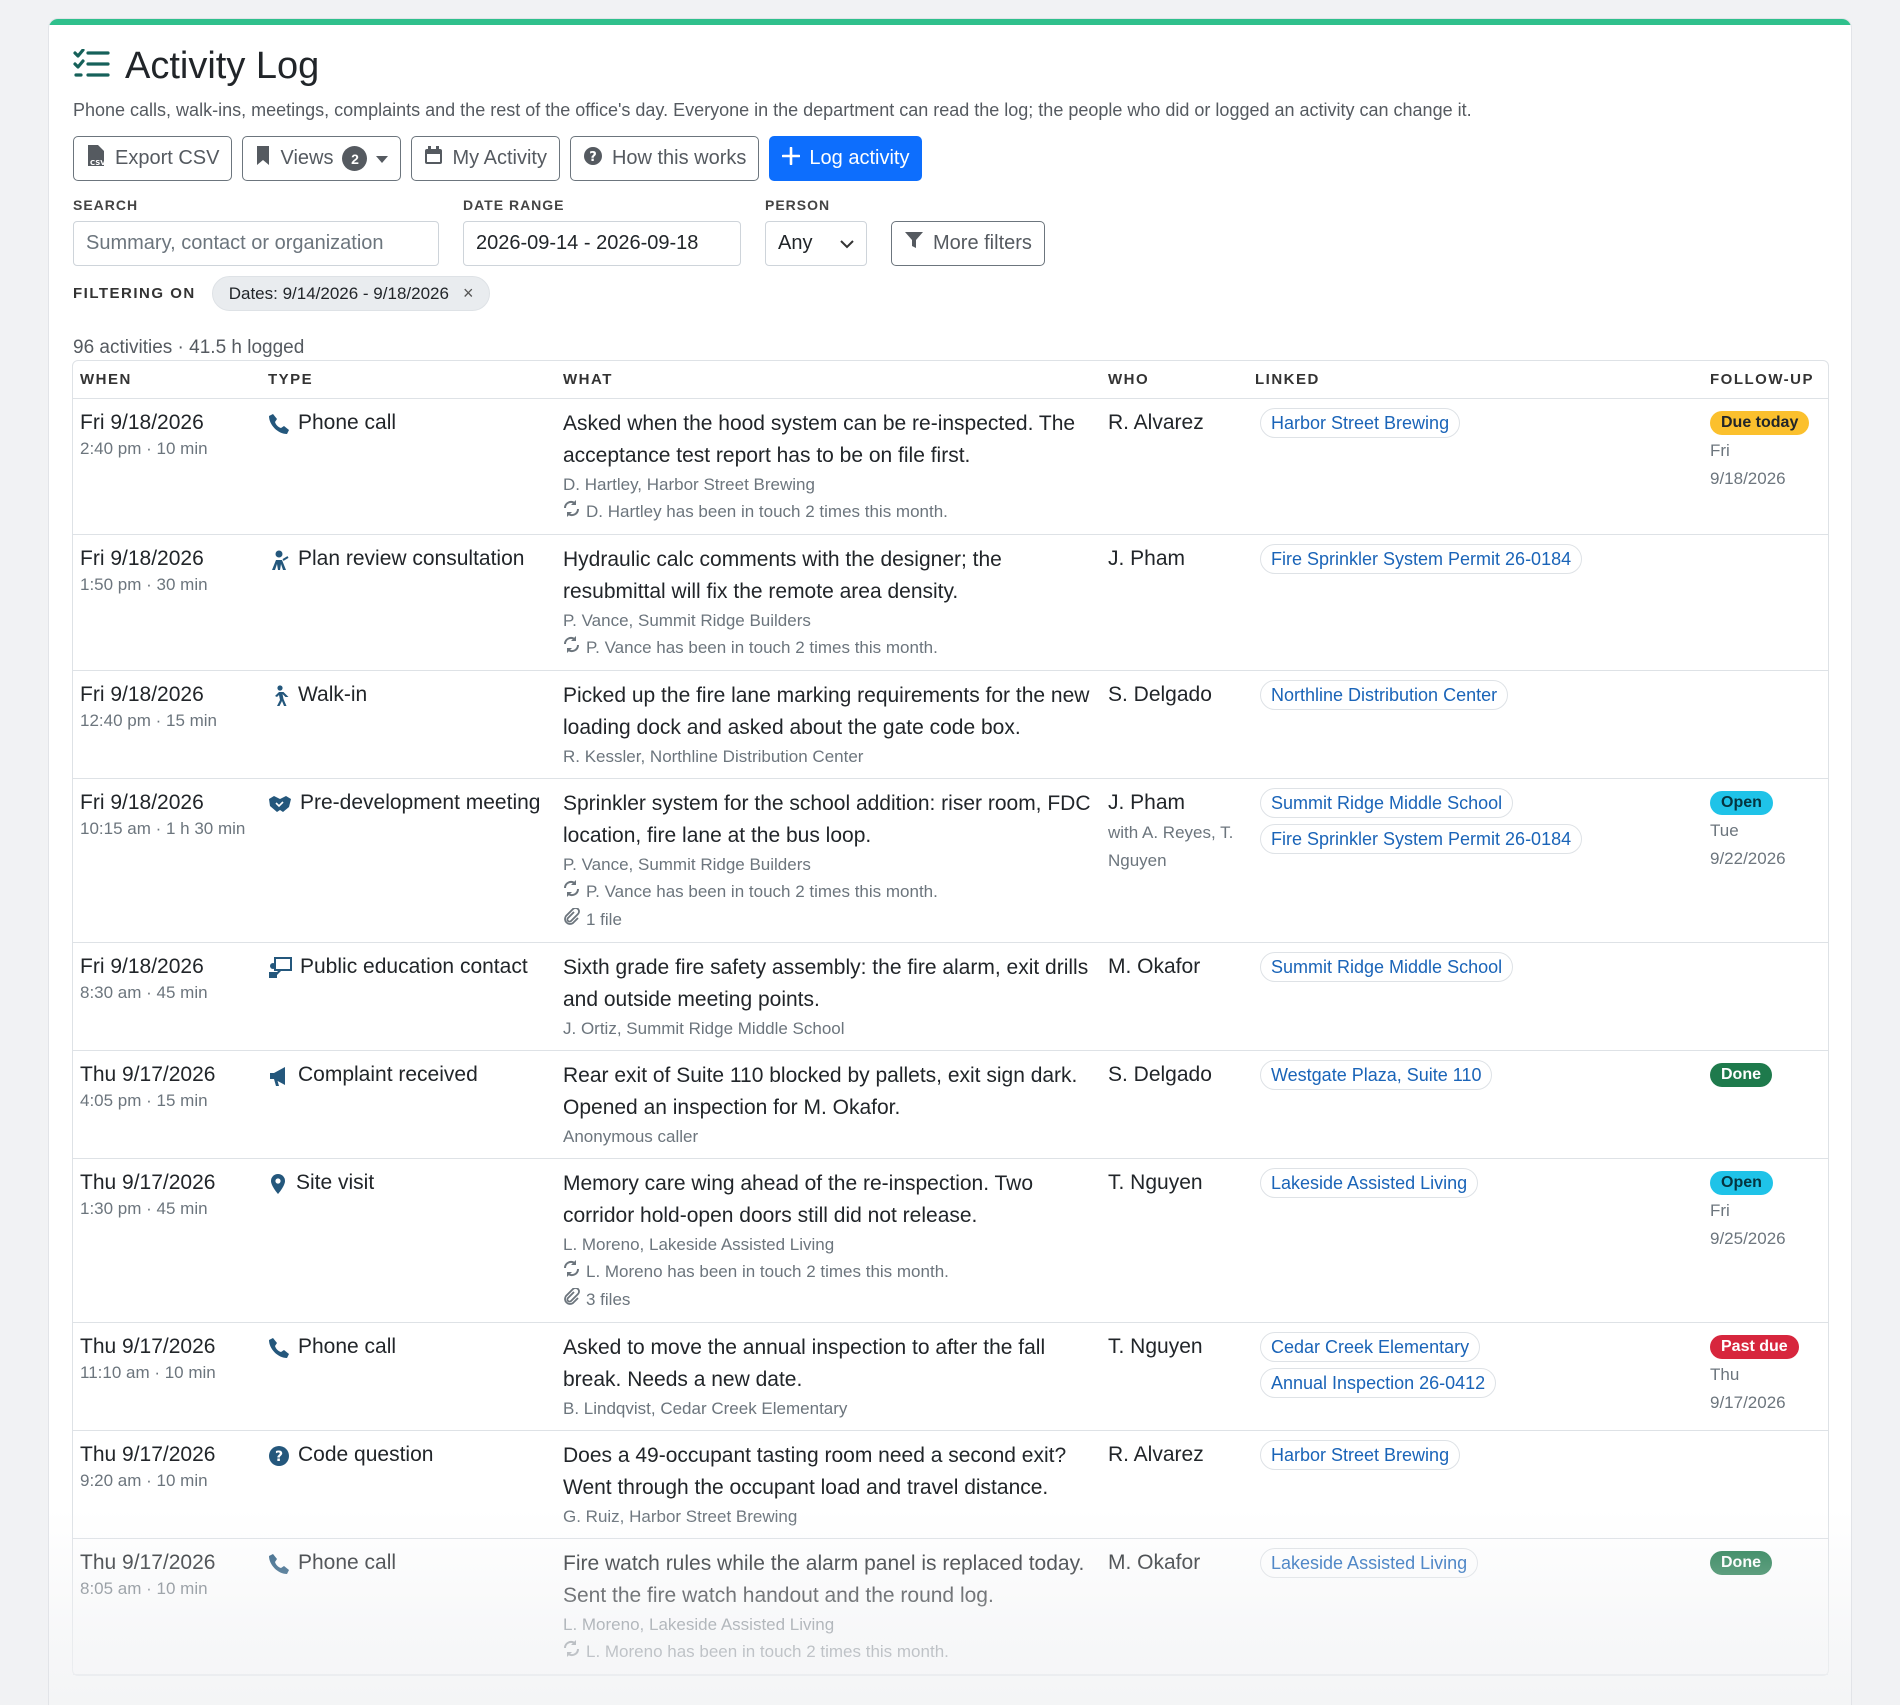 Image resolution: width=1900 pixels, height=1705 pixels. What do you see at coordinates (1760, 423) in the screenshot?
I see `follow-up-status-badge: Due today` at bounding box center [1760, 423].